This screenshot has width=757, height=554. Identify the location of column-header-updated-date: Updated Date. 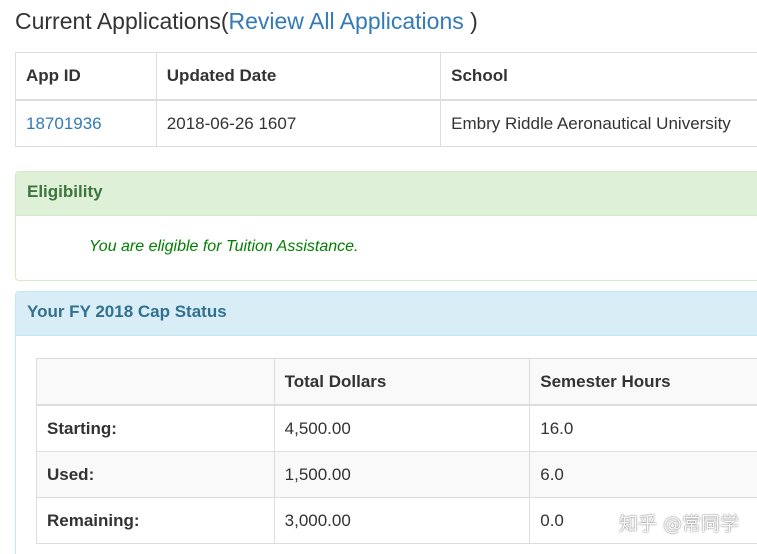
(298, 76).